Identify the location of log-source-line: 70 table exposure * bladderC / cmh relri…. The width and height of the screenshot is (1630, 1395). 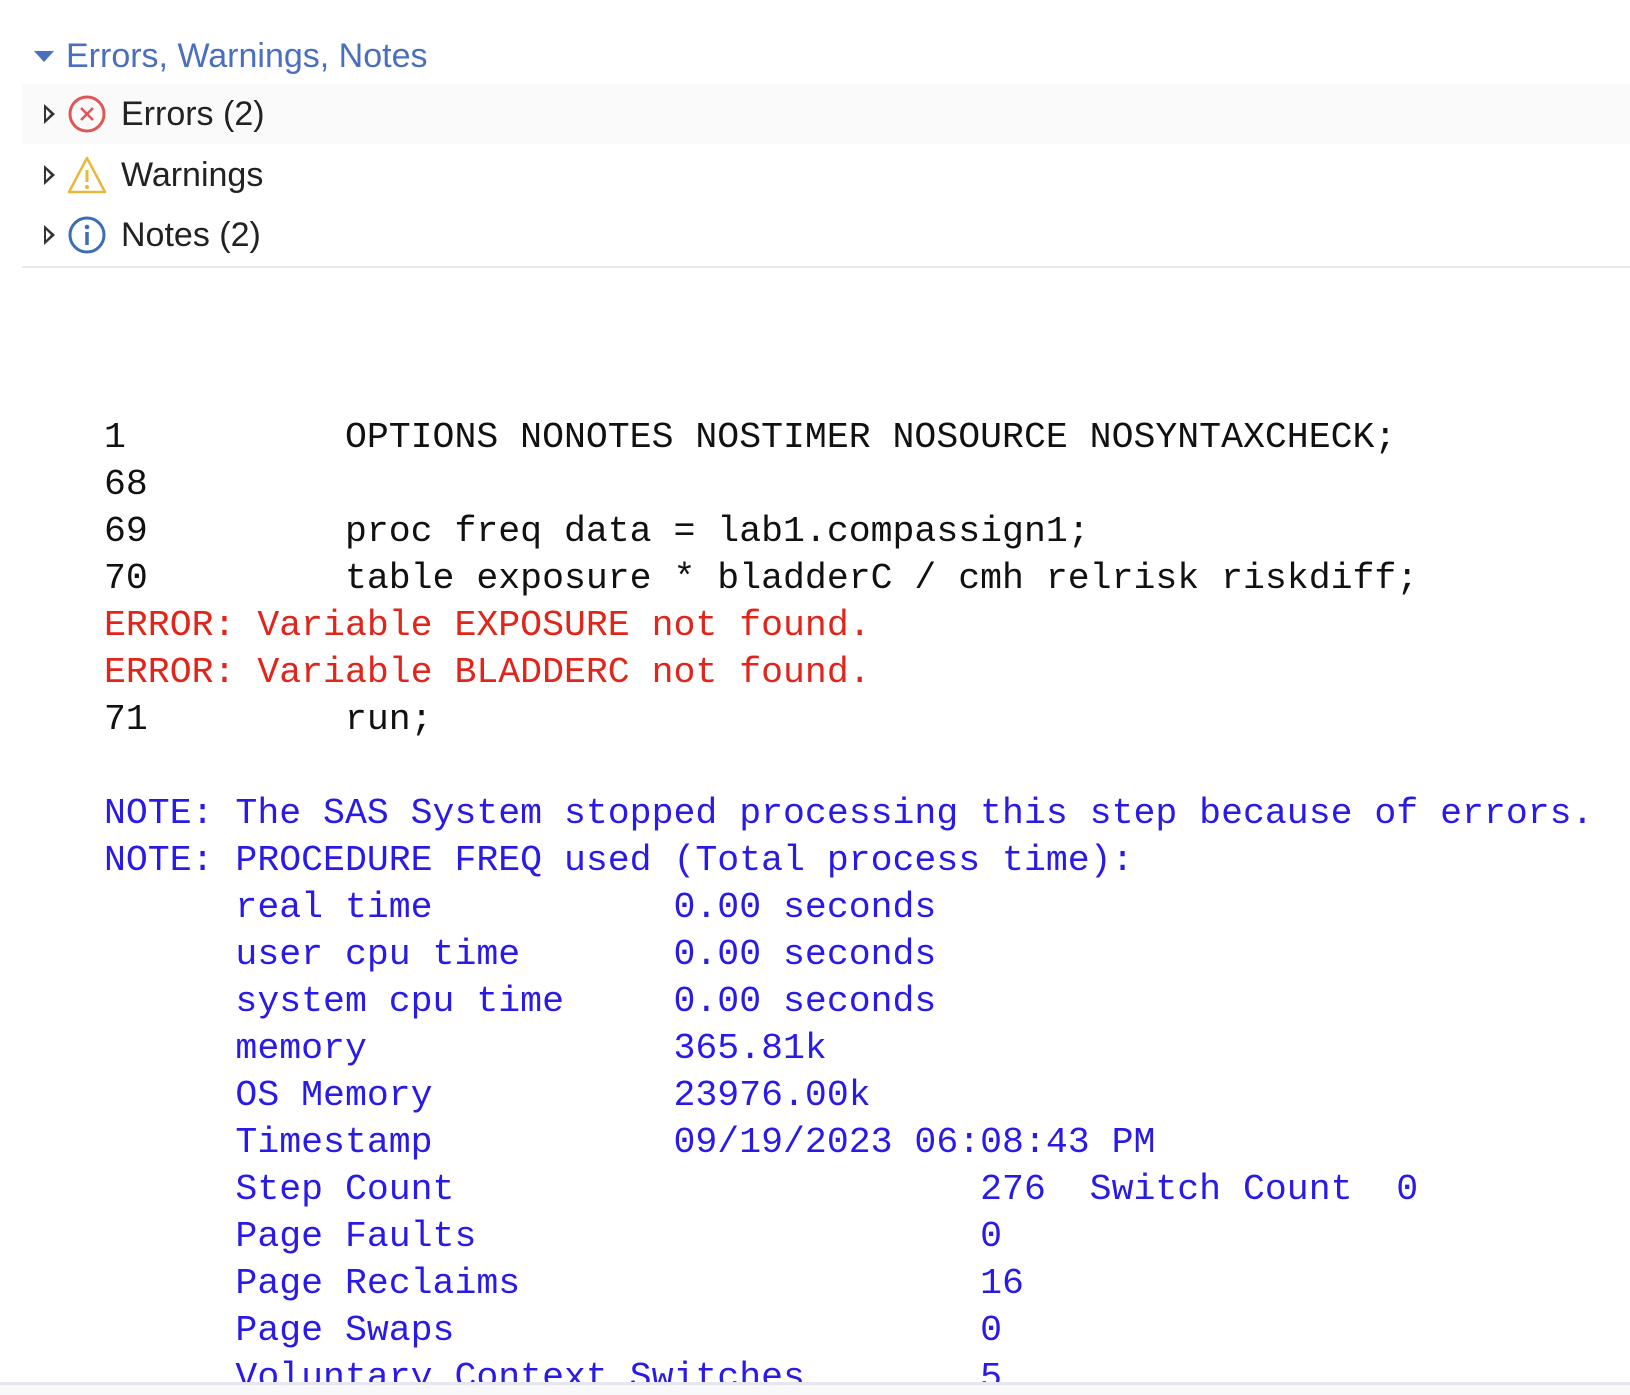
(761, 578).